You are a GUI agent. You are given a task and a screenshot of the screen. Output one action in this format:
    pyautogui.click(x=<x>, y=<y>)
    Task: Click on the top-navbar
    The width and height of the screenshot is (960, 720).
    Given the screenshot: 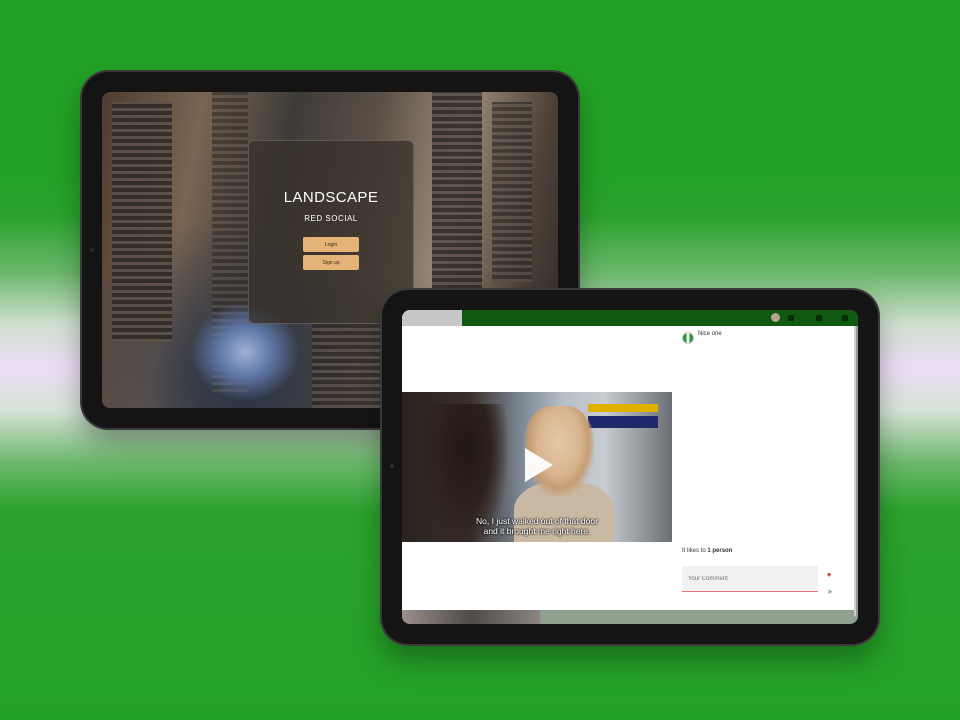 What is the action you would take?
    pyautogui.click(x=660, y=318)
    